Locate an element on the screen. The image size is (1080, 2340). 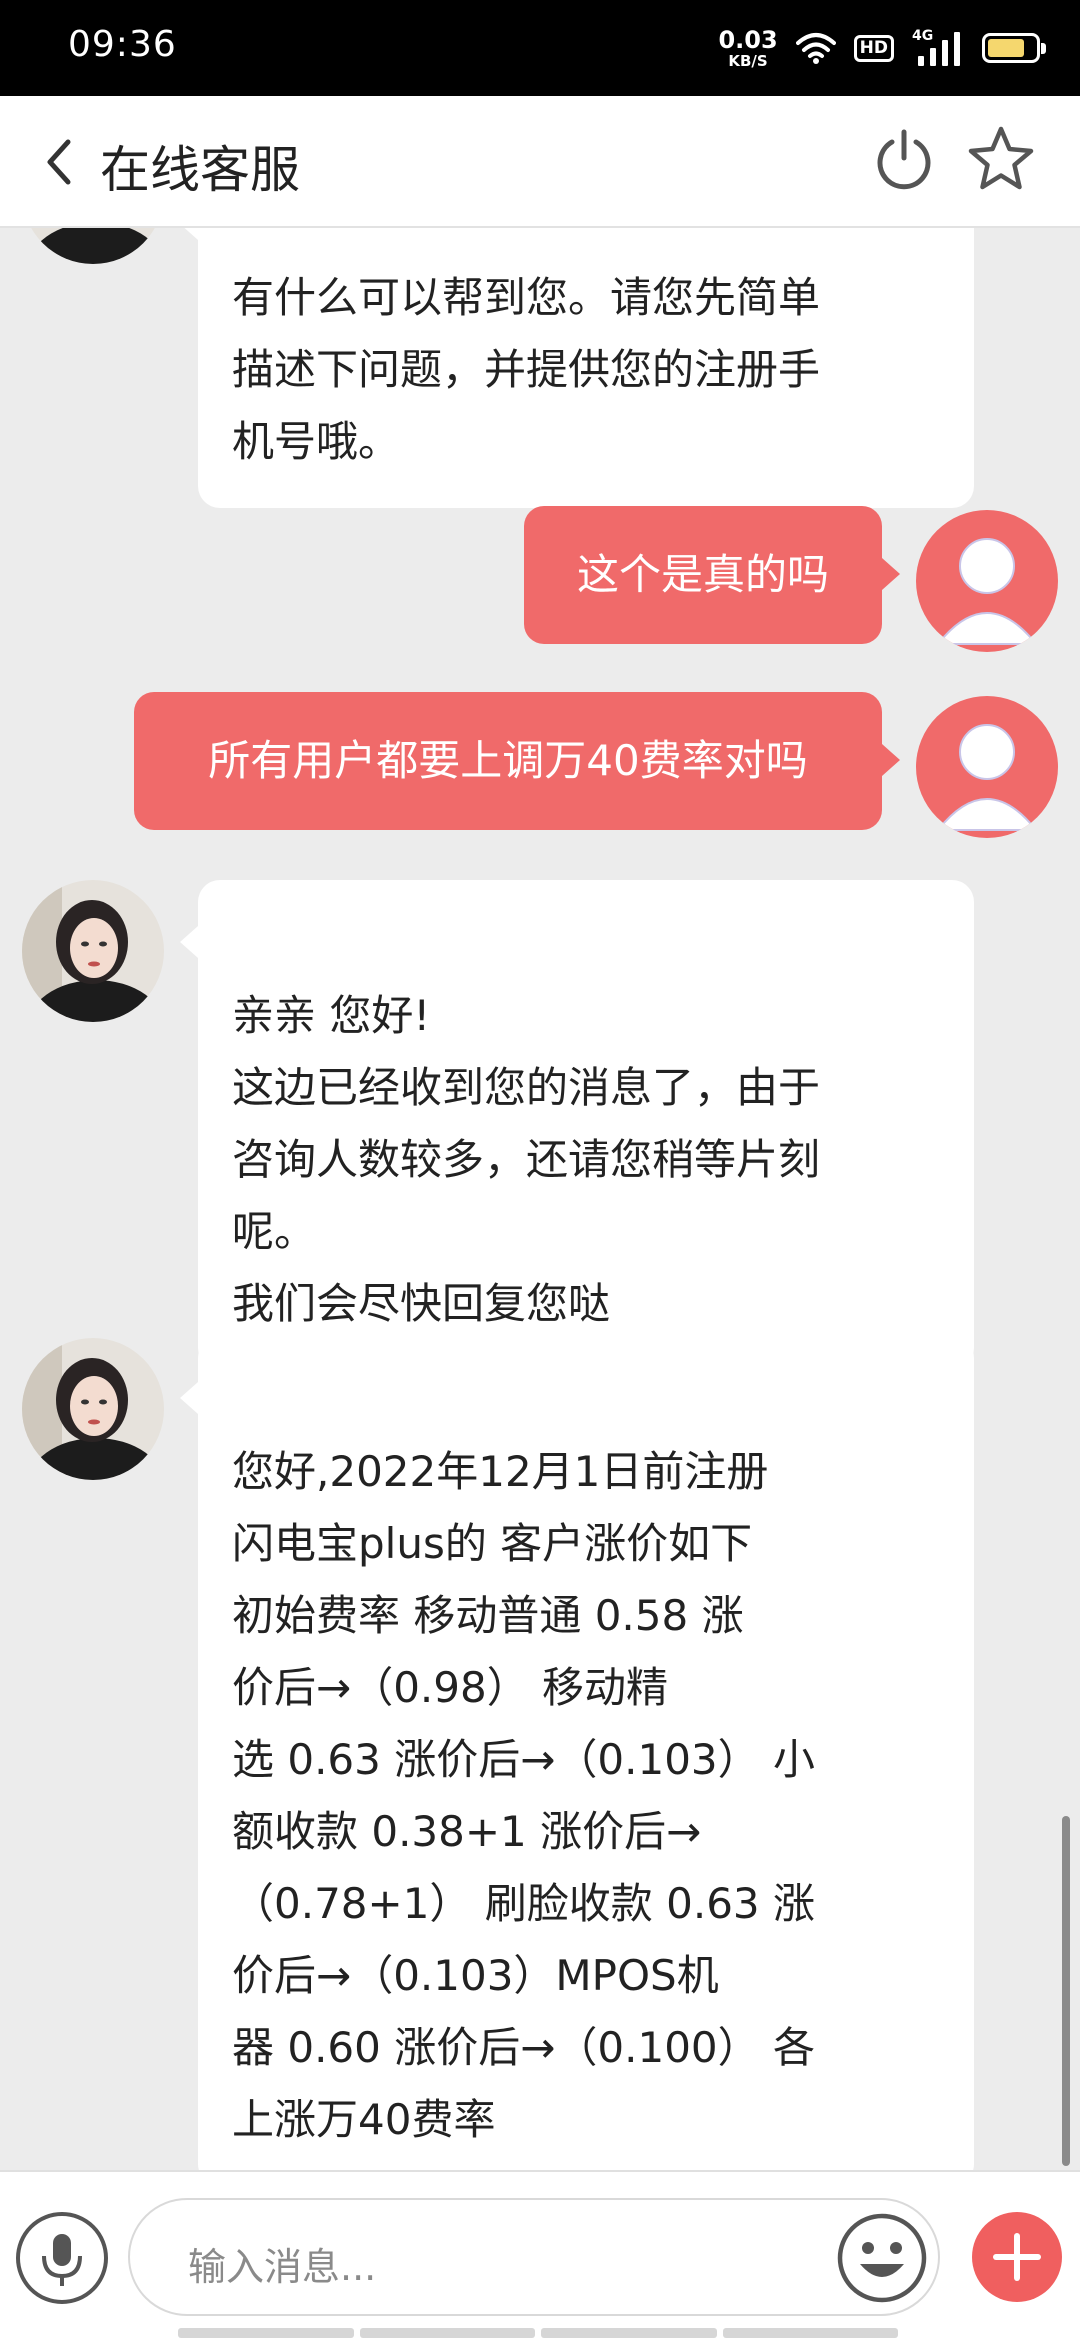
chat-scrollbar is located at coordinates (1066, 1991).